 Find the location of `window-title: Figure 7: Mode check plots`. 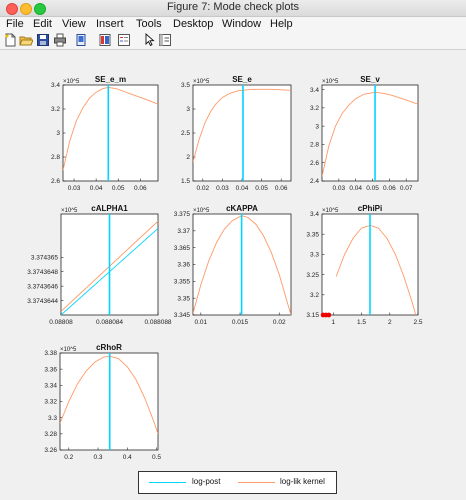

window-title: Figure 7: Mode check plots is located at coordinates (233, 7).